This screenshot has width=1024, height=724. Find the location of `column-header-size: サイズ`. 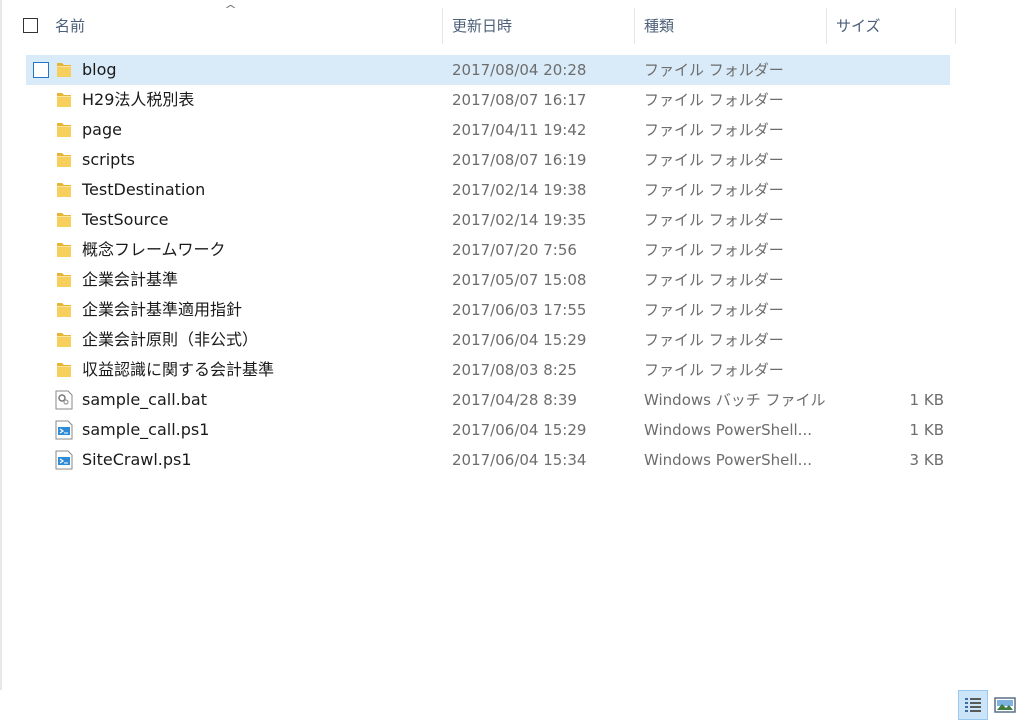

column-header-size: サイズ is located at coordinates (895, 26).